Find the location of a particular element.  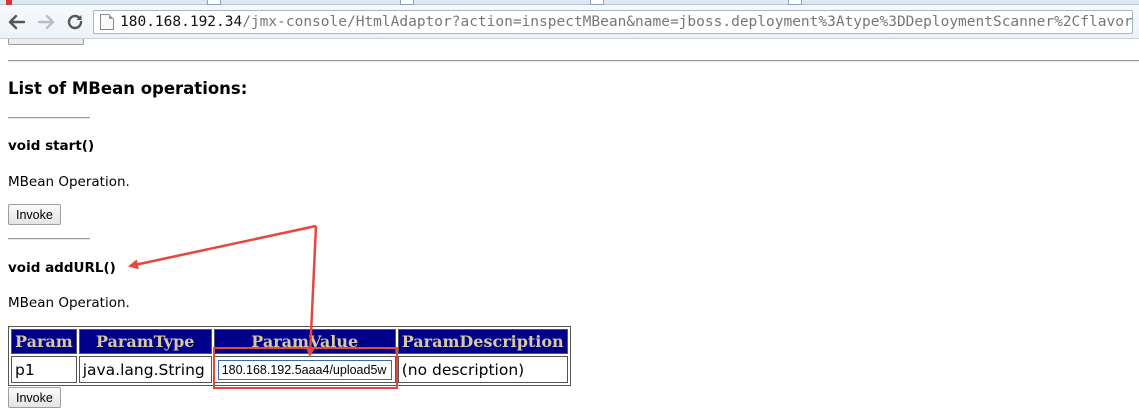

table-row: p1 java.lang.String (no description) is located at coordinates (289, 369).